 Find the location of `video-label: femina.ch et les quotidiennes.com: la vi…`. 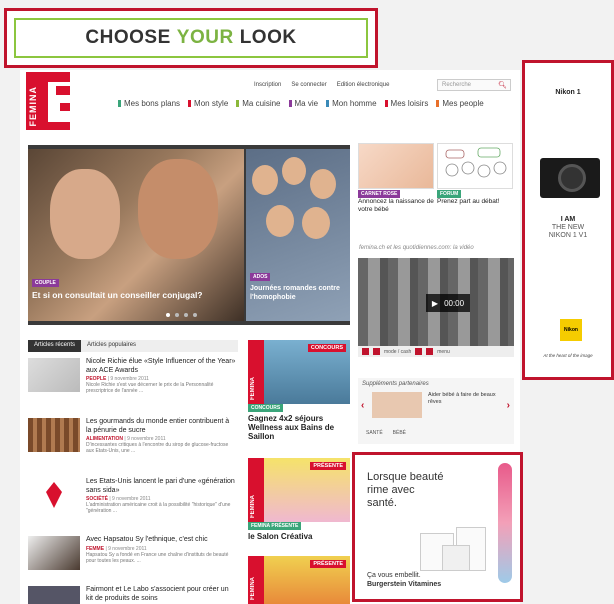

video-label: femina.ch et les quotidiennes.com: la vi… is located at coordinates (416, 248).